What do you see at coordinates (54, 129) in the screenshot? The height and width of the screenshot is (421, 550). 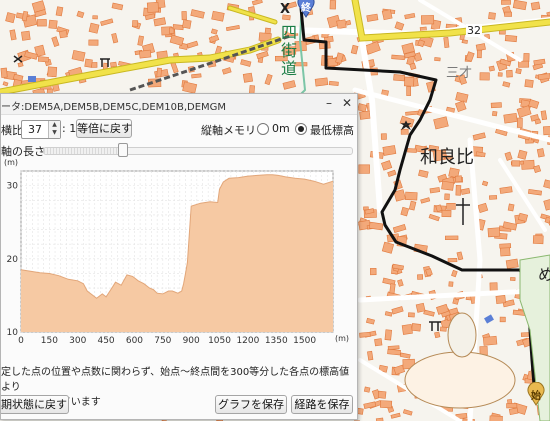 I see `stepper-arrows-icon: ▲ ▼` at bounding box center [54, 129].